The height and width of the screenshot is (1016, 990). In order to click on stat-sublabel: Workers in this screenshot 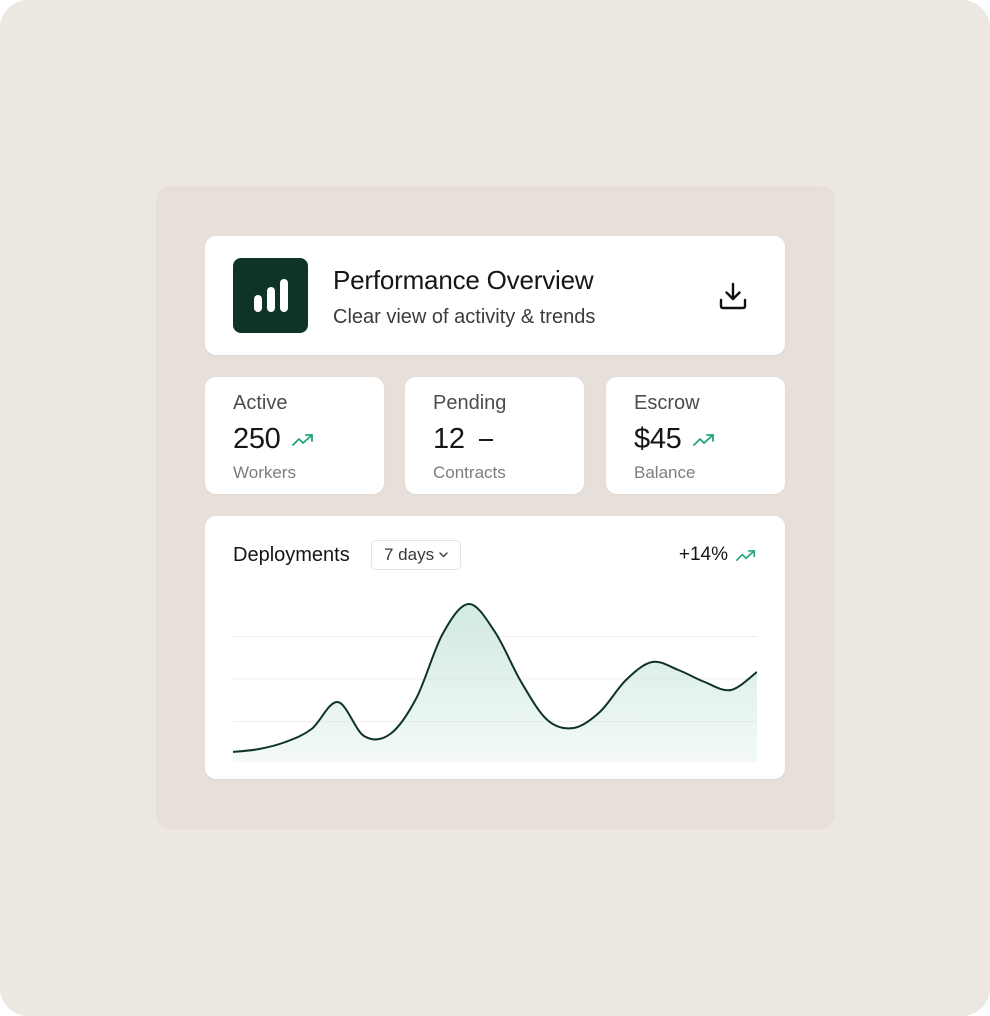, I will do `click(264, 472)`.